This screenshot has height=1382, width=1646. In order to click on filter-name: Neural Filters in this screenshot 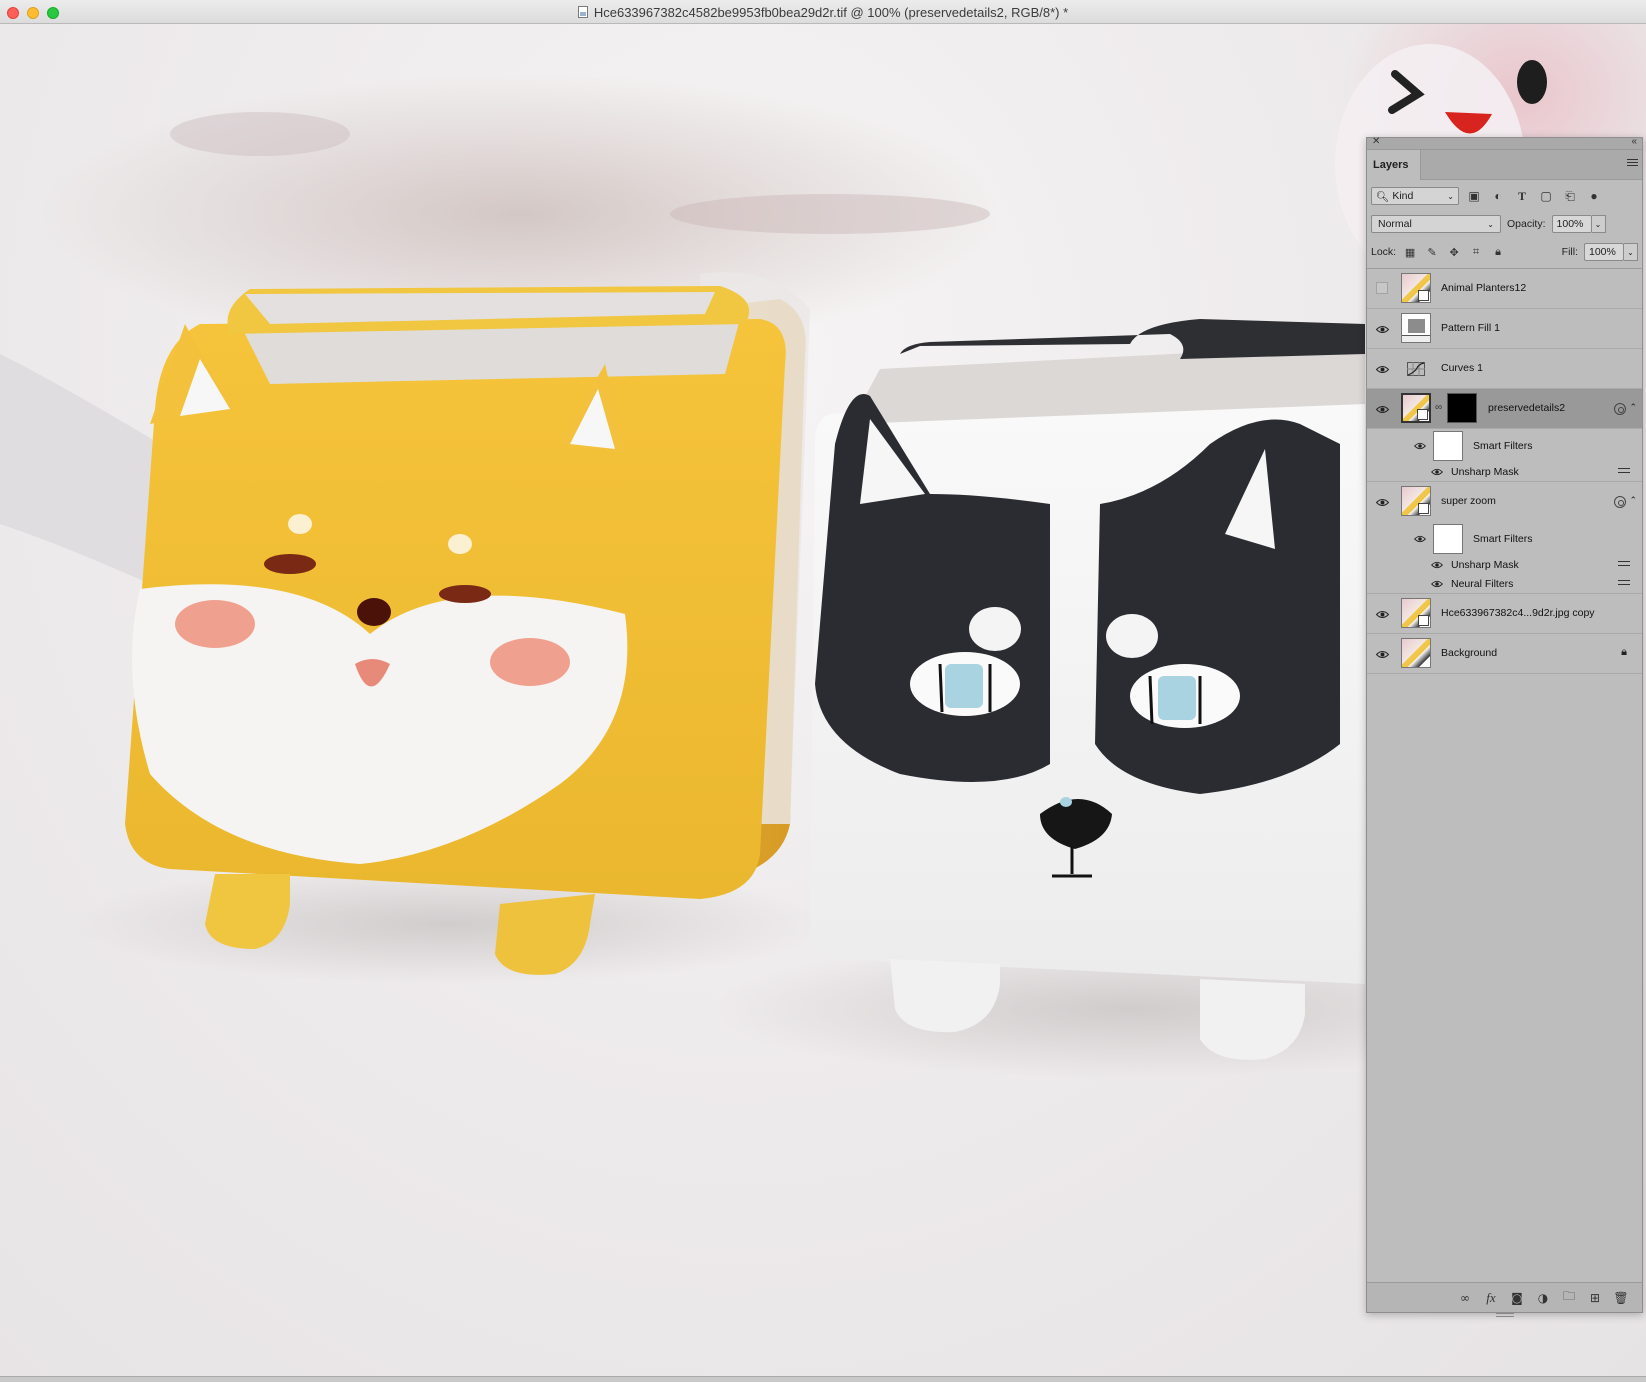, I will do `click(1482, 584)`.